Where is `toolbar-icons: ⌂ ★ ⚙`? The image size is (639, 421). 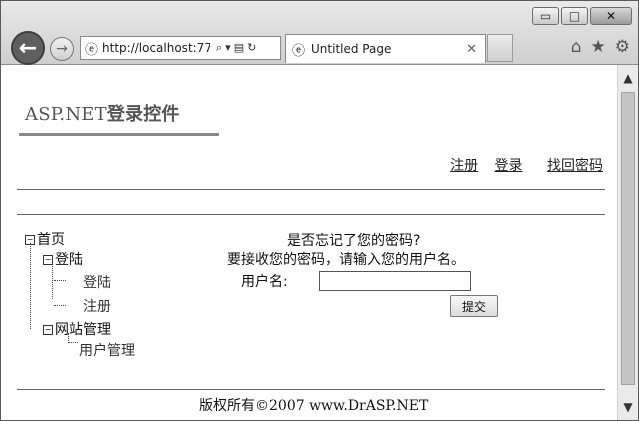
toolbar-icons: ⌂ ★ ⚙ is located at coordinates (600, 47).